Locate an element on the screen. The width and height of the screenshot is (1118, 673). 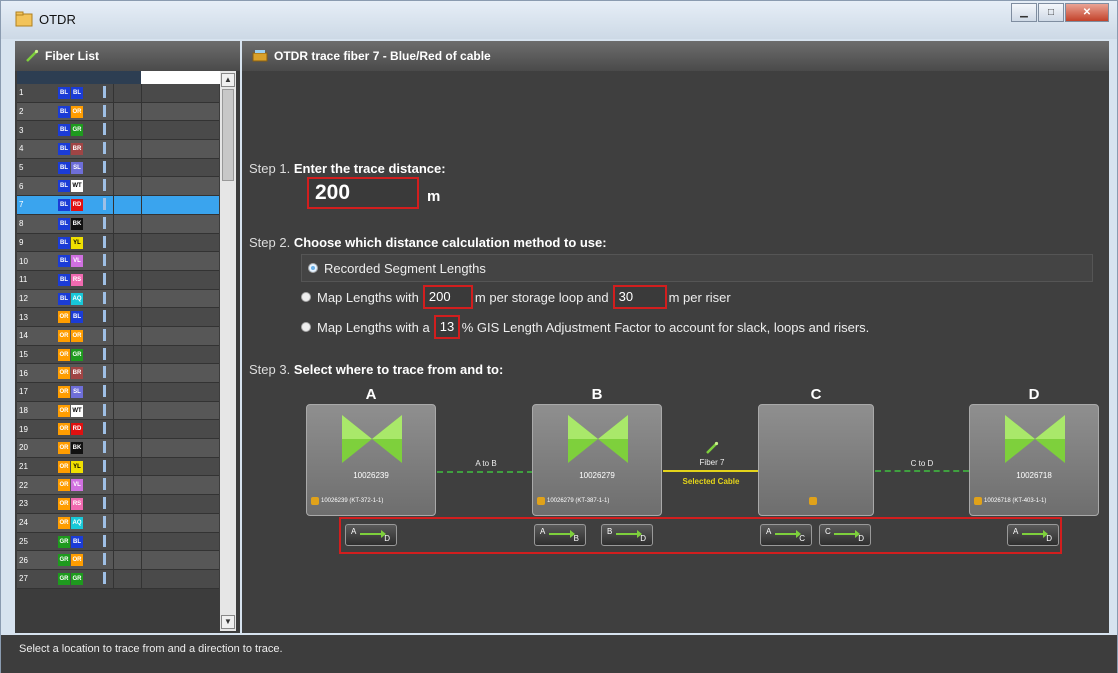
node-letter-d: D is located at coordinates (1034, 394).